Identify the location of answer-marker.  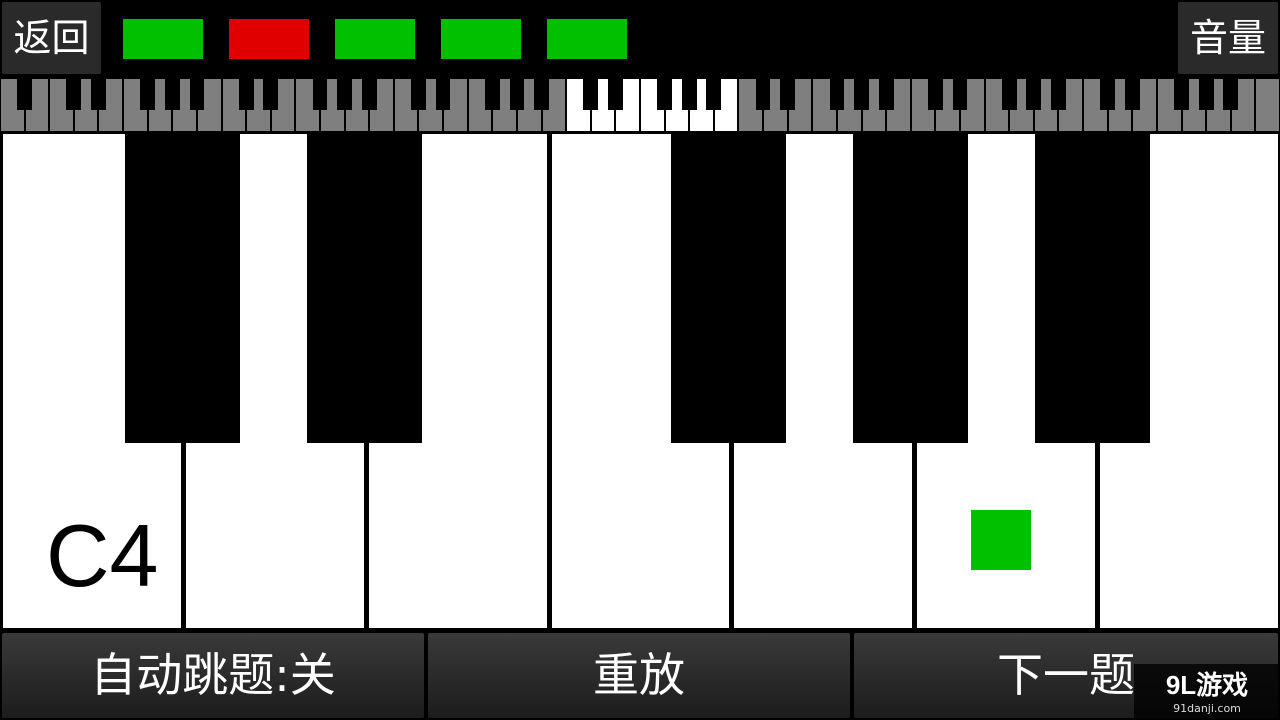
(1001, 540).